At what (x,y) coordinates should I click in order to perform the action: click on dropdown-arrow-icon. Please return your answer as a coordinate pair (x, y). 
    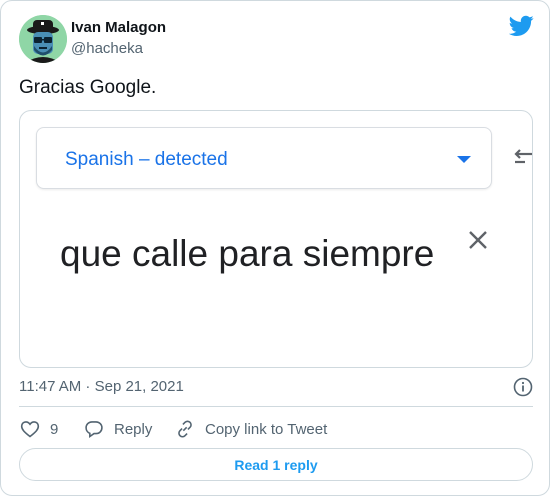
    Looking at the image, I should click on (464, 159).